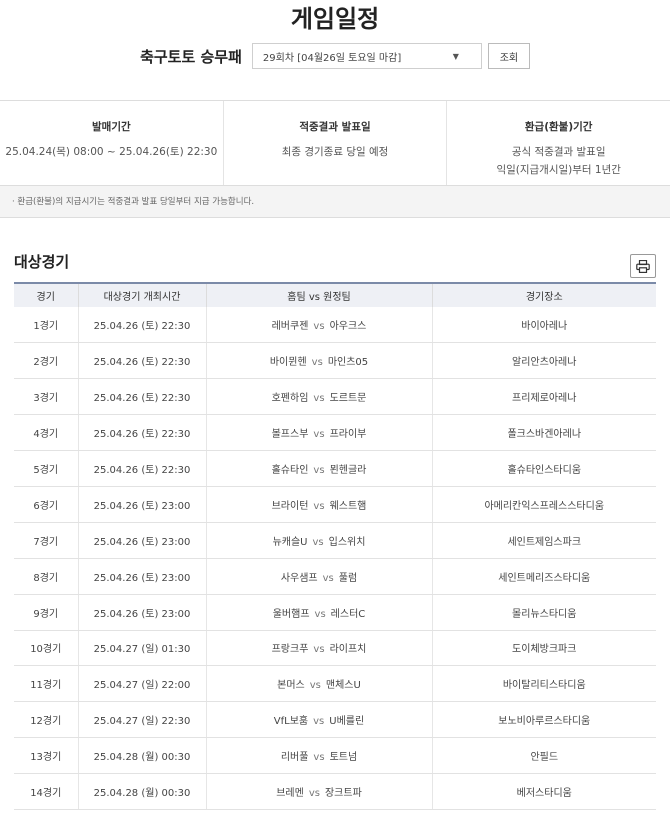 The image size is (670, 818). I want to click on lookup-button: 조회, so click(508, 56).